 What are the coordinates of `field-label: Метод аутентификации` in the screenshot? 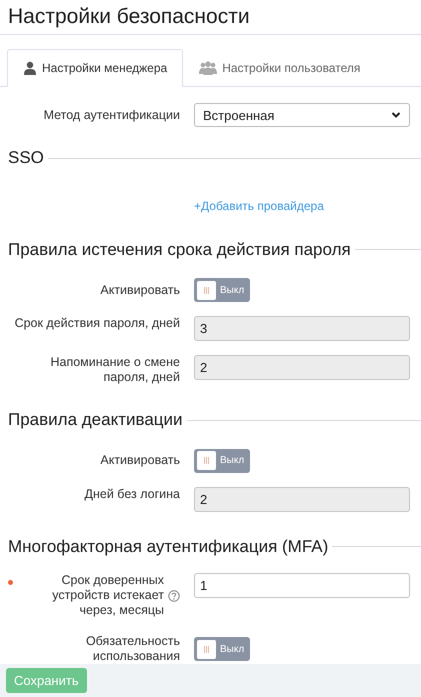 It's located at (112, 115).